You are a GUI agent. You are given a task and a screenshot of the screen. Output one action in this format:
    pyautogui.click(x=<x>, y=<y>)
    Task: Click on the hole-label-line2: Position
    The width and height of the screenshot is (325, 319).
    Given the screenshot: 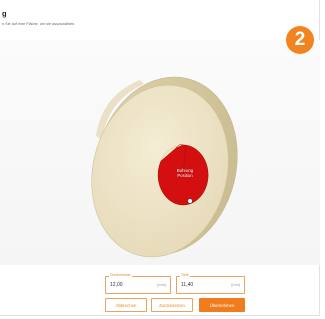 What is the action you would take?
    pyautogui.click(x=185, y=175)
    